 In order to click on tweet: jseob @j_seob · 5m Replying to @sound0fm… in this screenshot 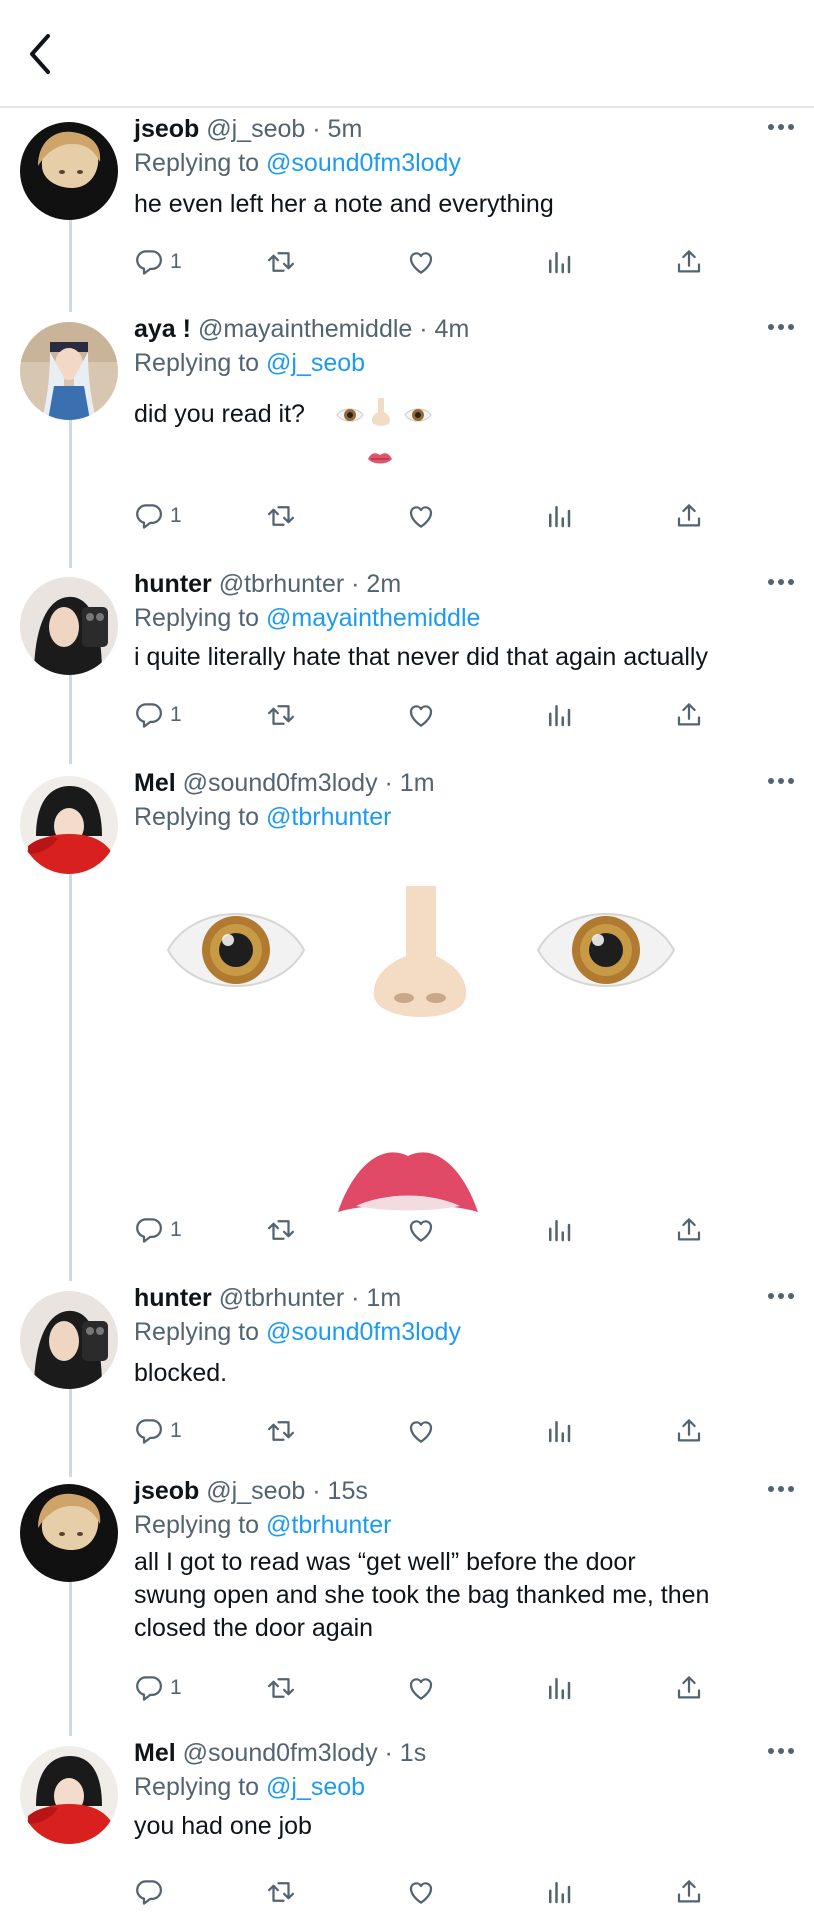, I will do `click(407, 204)`.